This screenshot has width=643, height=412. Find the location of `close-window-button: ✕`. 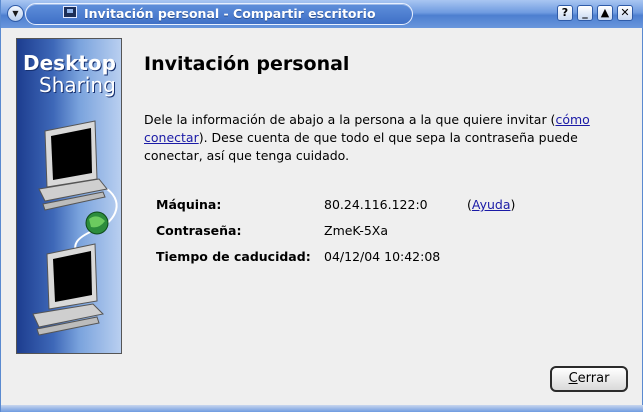

close-window-button: ✕ is located at coordinates (625, 13).